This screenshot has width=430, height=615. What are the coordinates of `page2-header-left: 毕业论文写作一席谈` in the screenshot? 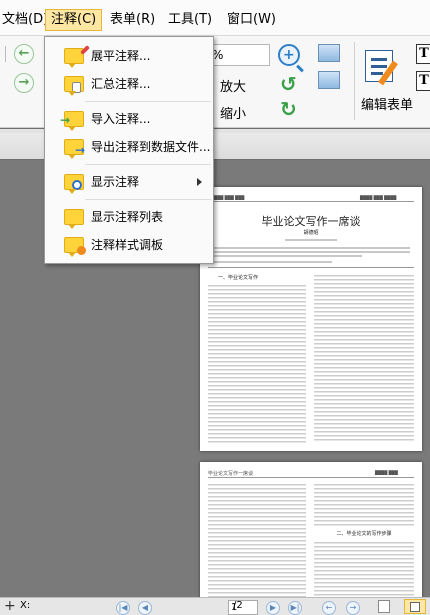 It's located at (231, 474).